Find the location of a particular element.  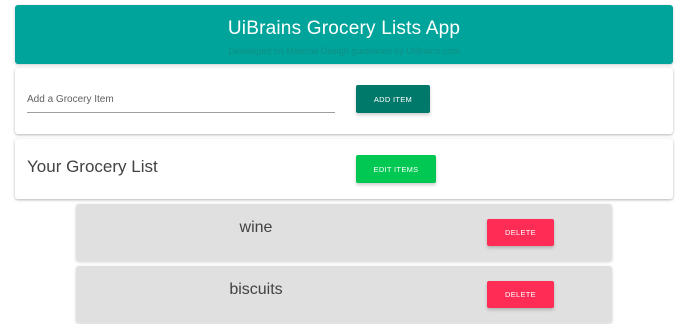

list-title: Your Grocery List is located at coordinates (92, 166).